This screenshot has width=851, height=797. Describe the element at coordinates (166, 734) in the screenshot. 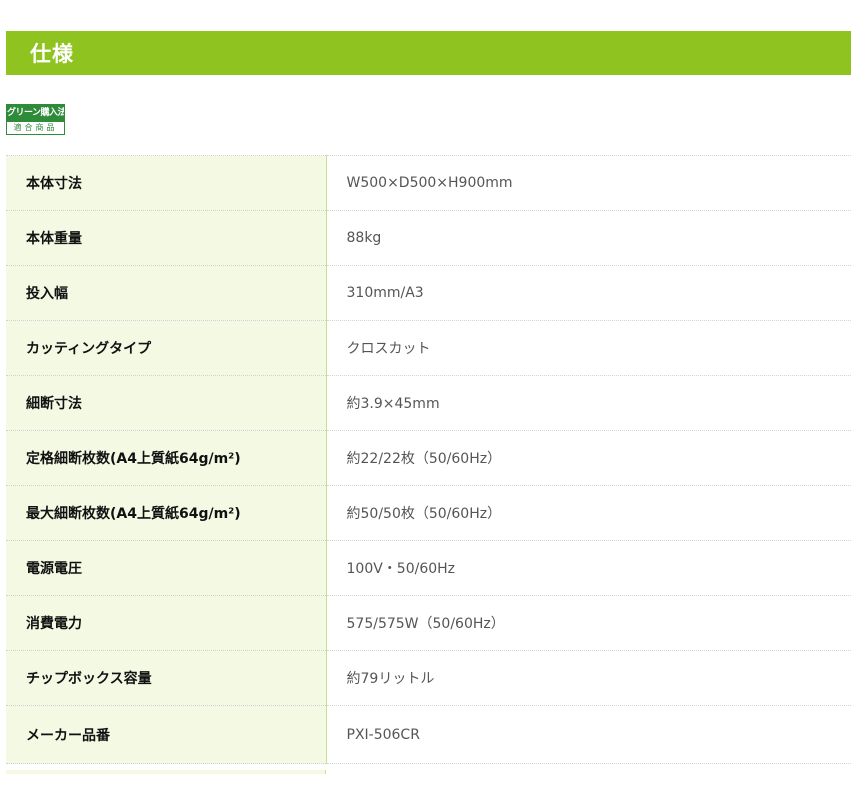

I see `spec-label: メーカー品番` at that location.